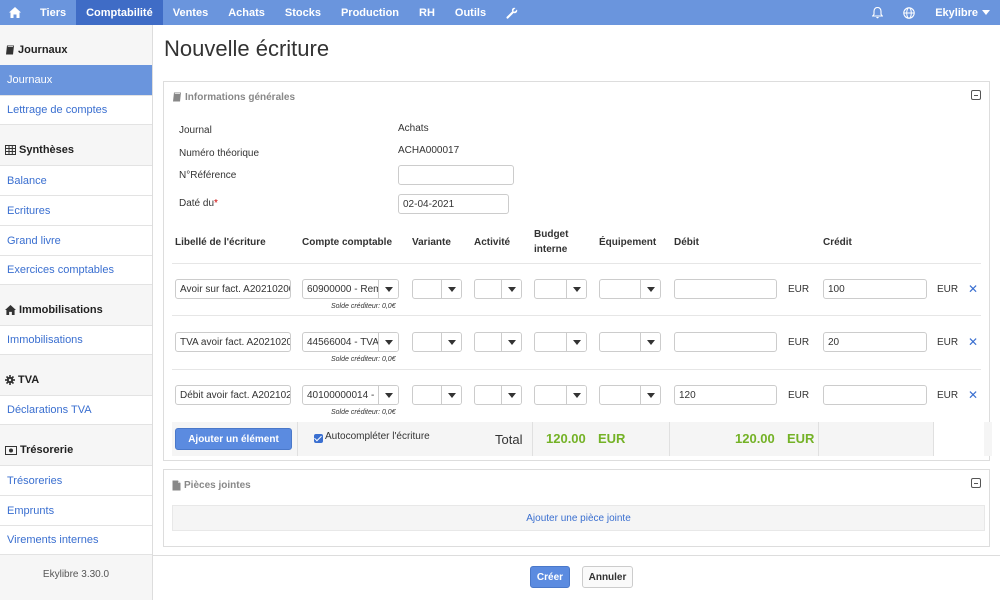 The height and width of the screenshot is (600, 1000). Describe the element at coordinates (550, 577) in the screenshot. I see `create-button: Créer` at that location.